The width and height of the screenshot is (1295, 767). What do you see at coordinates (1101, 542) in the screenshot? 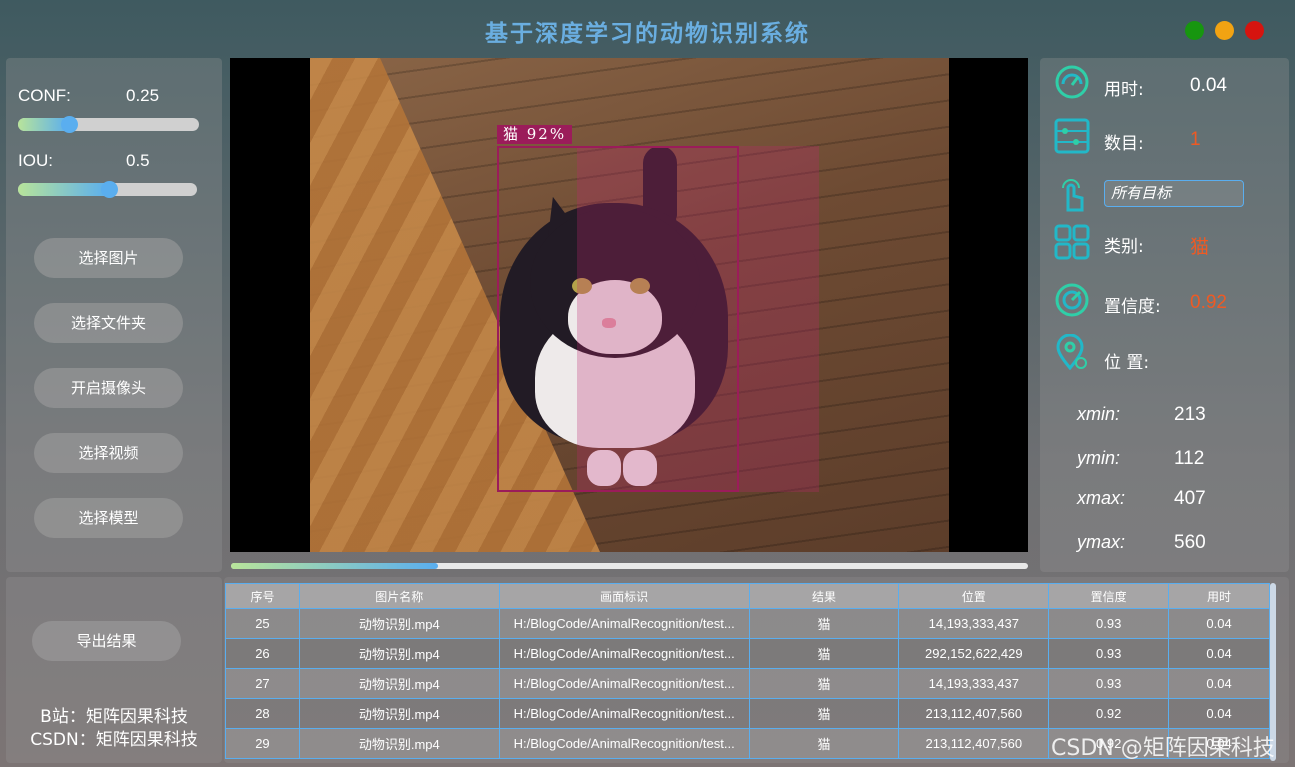
I see `ymax-label: ymax:` at bounding box center [1101, 542].